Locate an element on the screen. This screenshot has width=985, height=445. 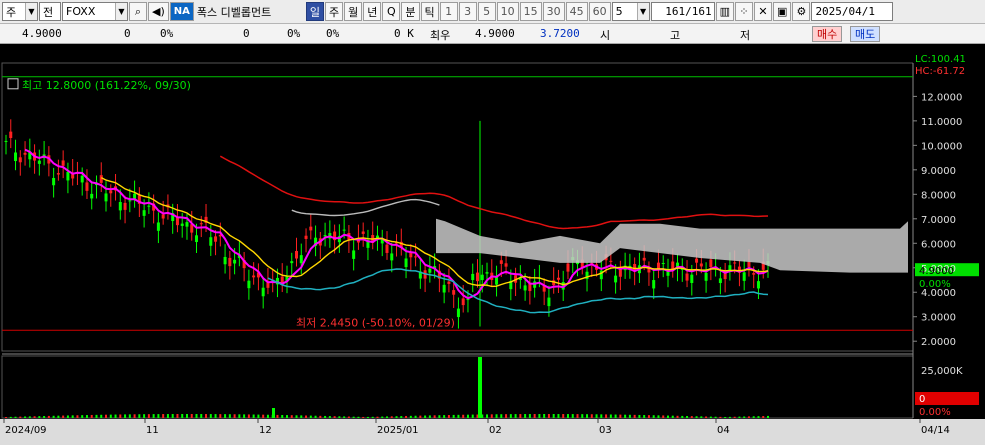
crosshair-button: ✕ is located at coordinates (763, 11).